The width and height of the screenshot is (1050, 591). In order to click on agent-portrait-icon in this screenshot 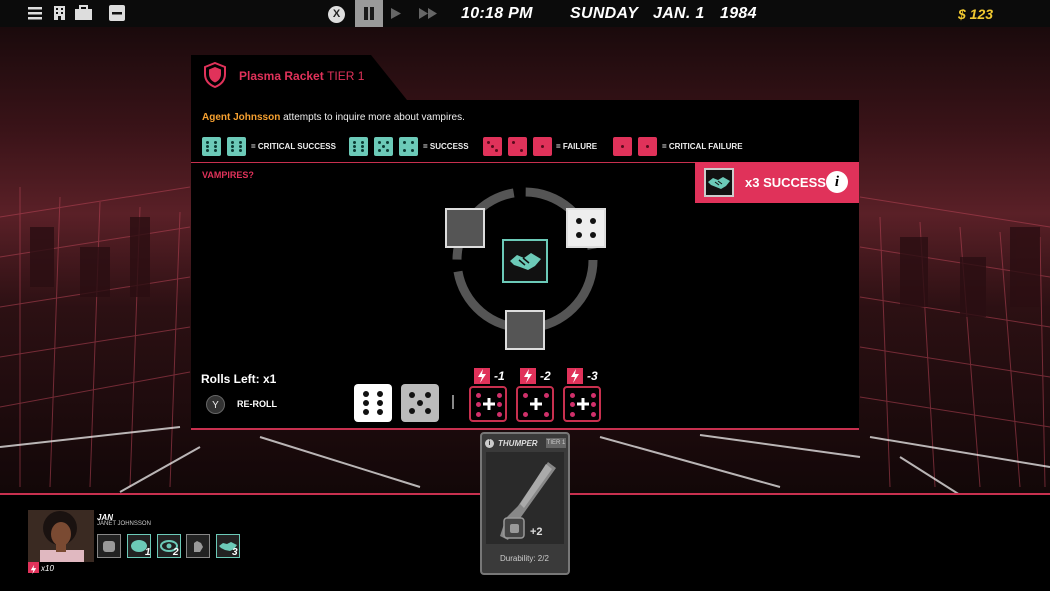, I will do `click(61, 536)`.